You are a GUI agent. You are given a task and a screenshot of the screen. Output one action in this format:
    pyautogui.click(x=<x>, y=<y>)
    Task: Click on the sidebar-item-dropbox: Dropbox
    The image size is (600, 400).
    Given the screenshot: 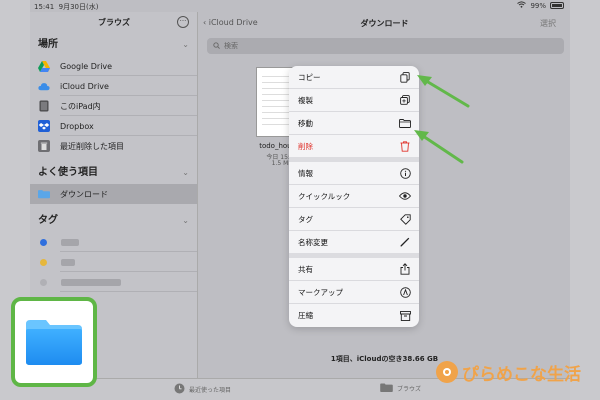 What is the action you would take?
    pyautogui.click(x=113, y=126)
    